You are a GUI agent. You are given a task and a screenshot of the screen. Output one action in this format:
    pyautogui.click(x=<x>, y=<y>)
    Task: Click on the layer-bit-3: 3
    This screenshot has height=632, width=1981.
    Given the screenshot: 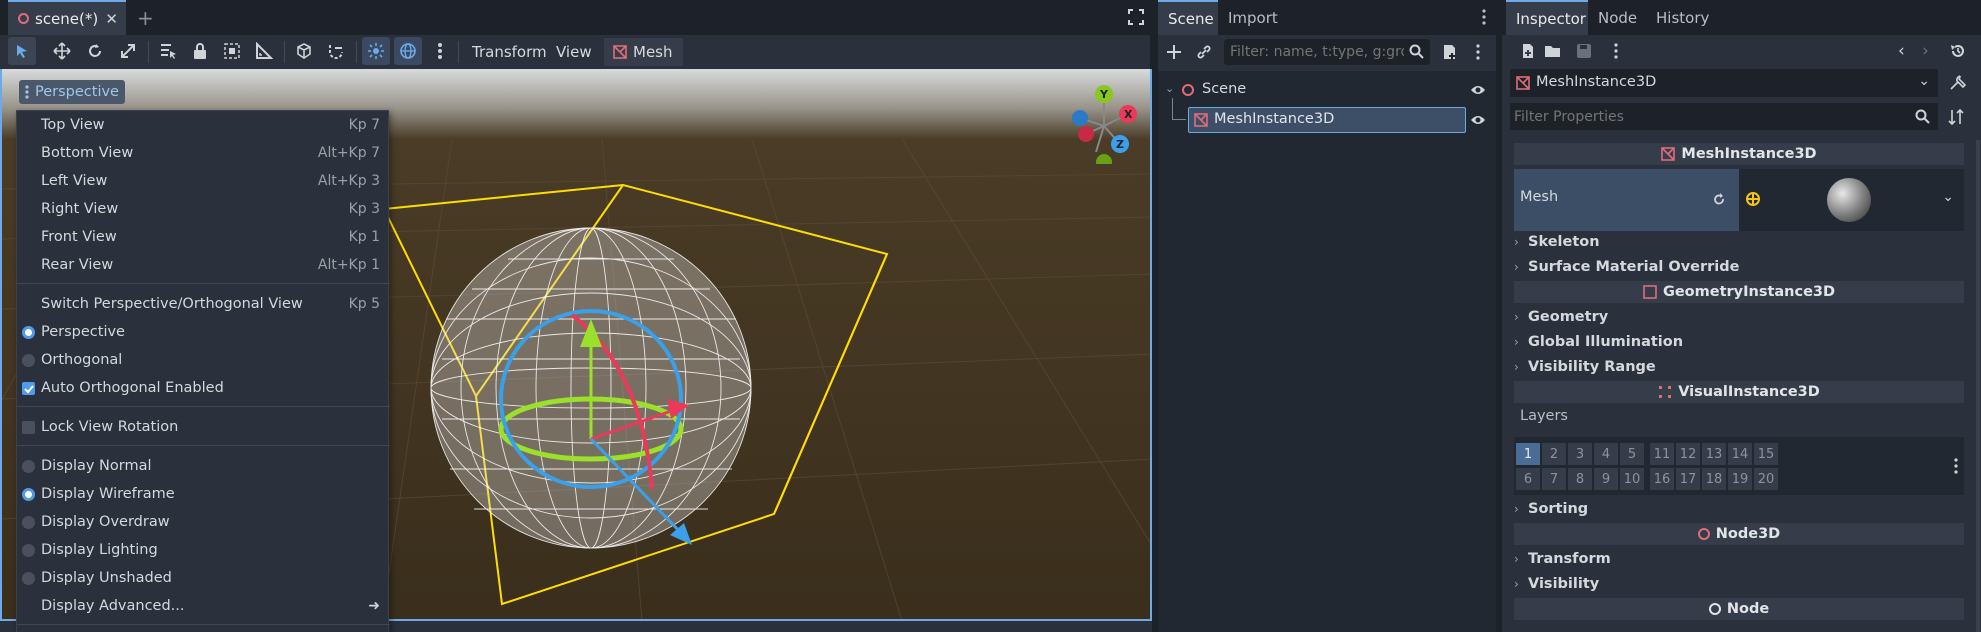 What is the action you would take?
    pyautogui.click(x=1580, y=454)
    